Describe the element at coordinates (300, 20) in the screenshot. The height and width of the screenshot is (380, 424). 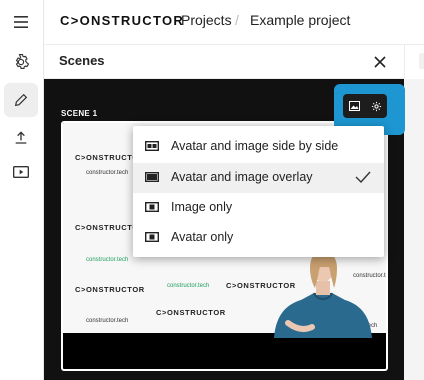
I see `breadcrumb-current: Example project` at that location.